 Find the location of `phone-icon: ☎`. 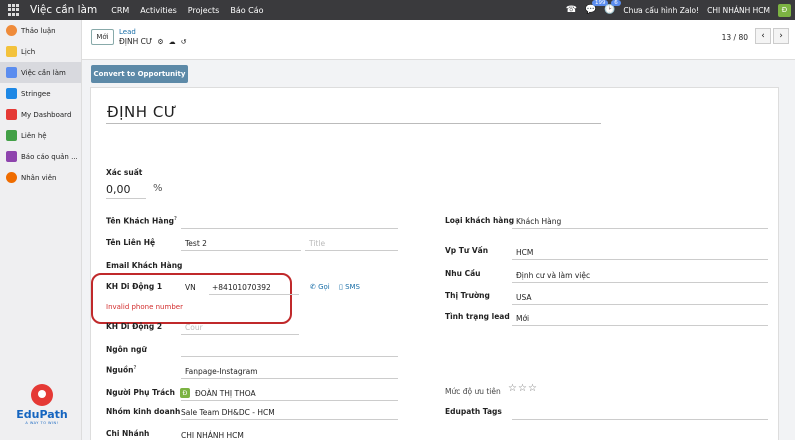

phone-icon: ☎ is located at coordinates (571, 10).